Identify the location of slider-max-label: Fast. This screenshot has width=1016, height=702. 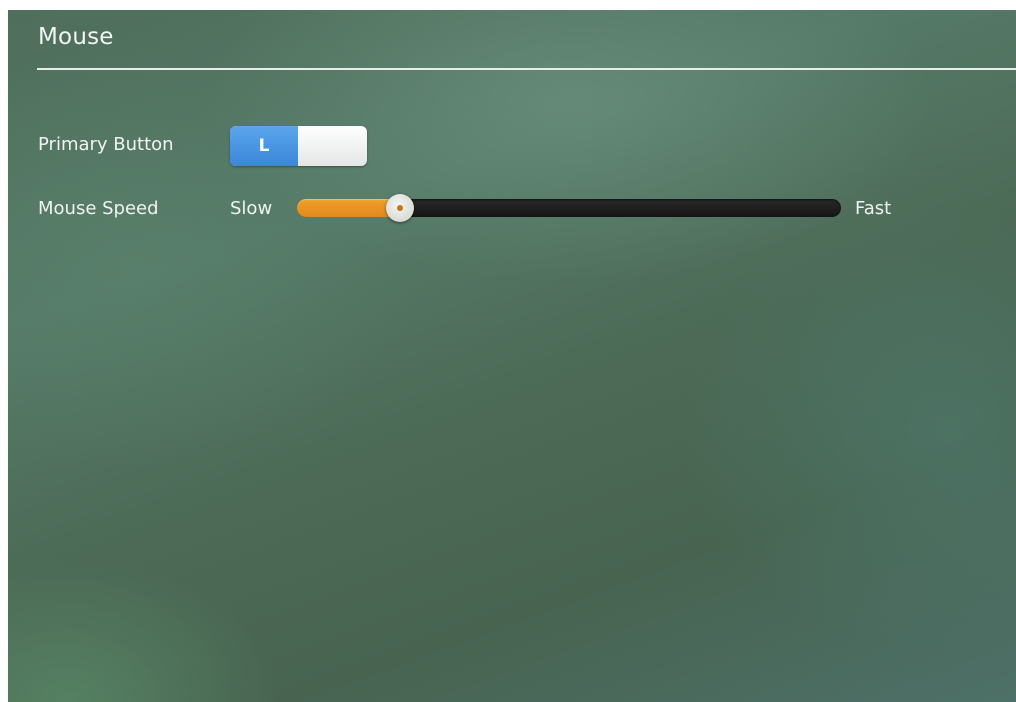
(873, 208).